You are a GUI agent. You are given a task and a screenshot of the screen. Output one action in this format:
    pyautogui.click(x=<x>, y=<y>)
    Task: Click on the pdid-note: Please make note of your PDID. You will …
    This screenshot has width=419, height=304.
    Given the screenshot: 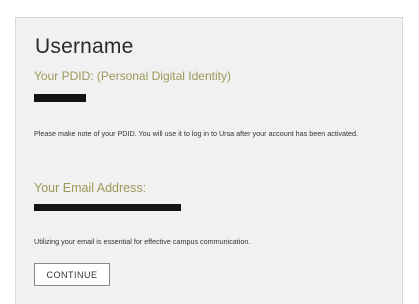 What is the action you would take?
    pyautogui.click(x=196, y=133)
    